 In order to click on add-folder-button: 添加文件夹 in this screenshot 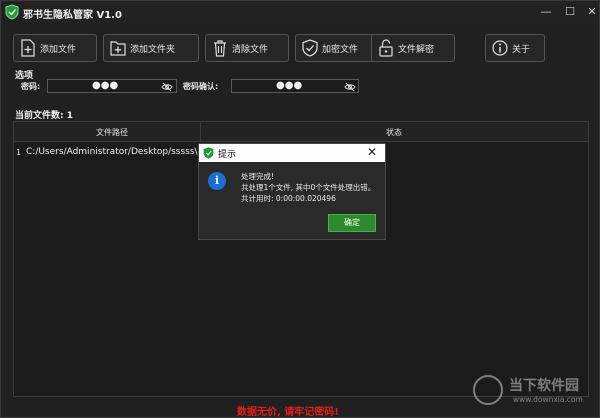, I will do `click(151, 48)`.